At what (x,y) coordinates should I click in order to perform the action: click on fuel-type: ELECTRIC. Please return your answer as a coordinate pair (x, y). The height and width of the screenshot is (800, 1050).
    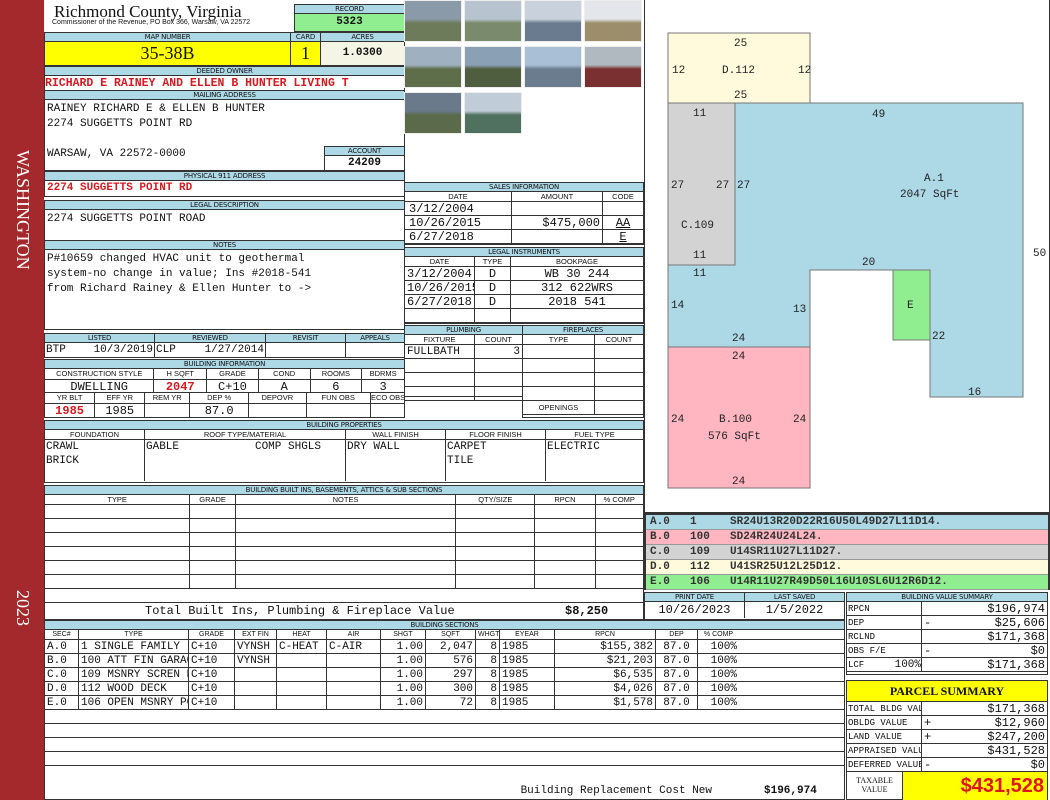
    Looking at the image, I should click on (573, 447).